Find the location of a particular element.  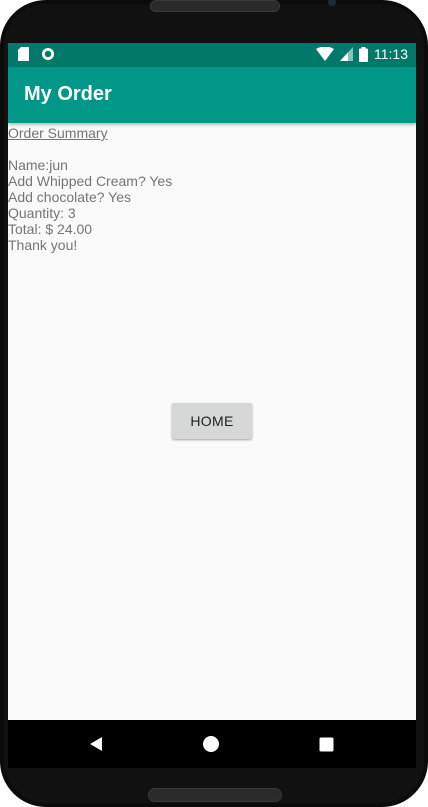

whipped-cream-line: Add Whipped Cream? Yes is located at coordinates (90, 181).